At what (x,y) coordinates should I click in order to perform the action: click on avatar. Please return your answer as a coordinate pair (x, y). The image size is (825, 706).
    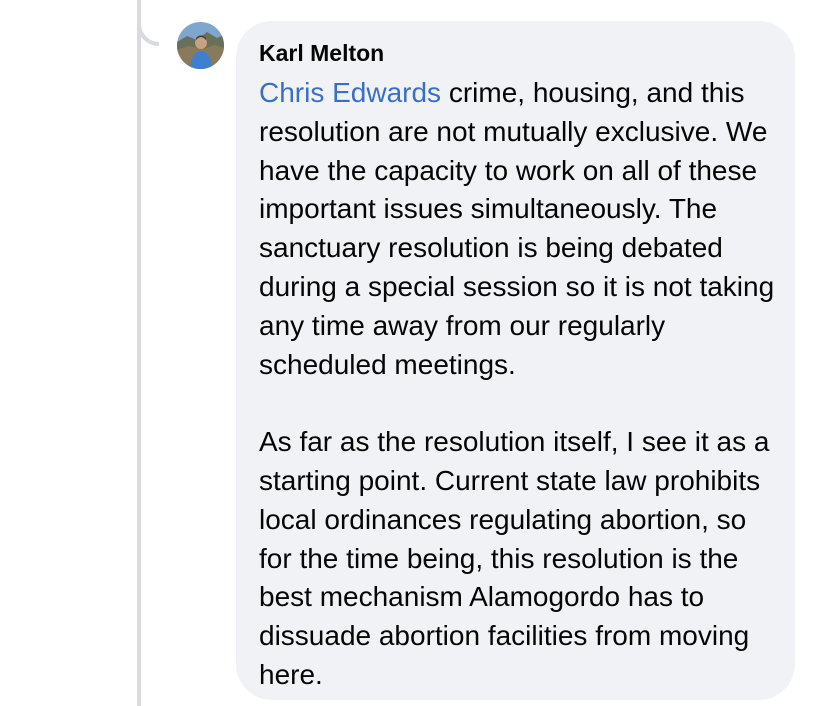
    Looking at the image, I should click on (200, 45).